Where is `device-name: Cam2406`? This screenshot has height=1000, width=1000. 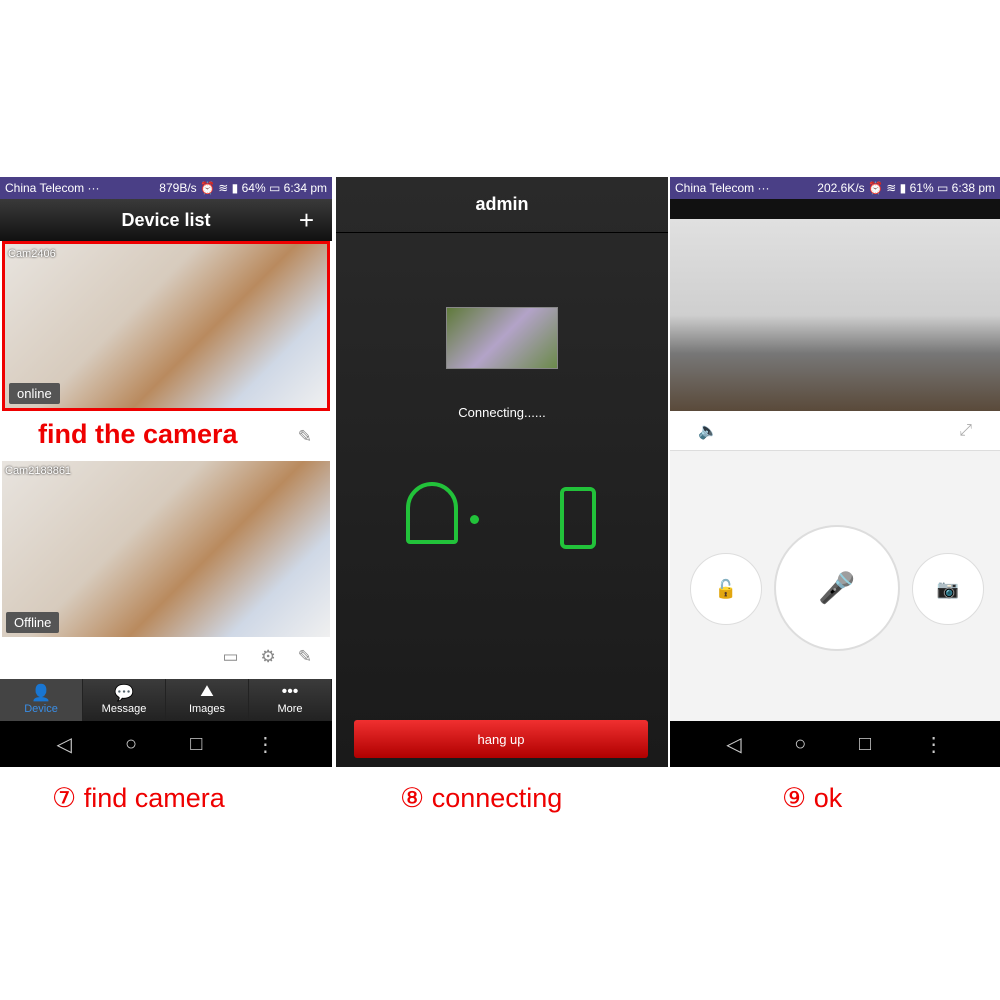
device-name: Cam2406 is located at coordinates (32, 254).